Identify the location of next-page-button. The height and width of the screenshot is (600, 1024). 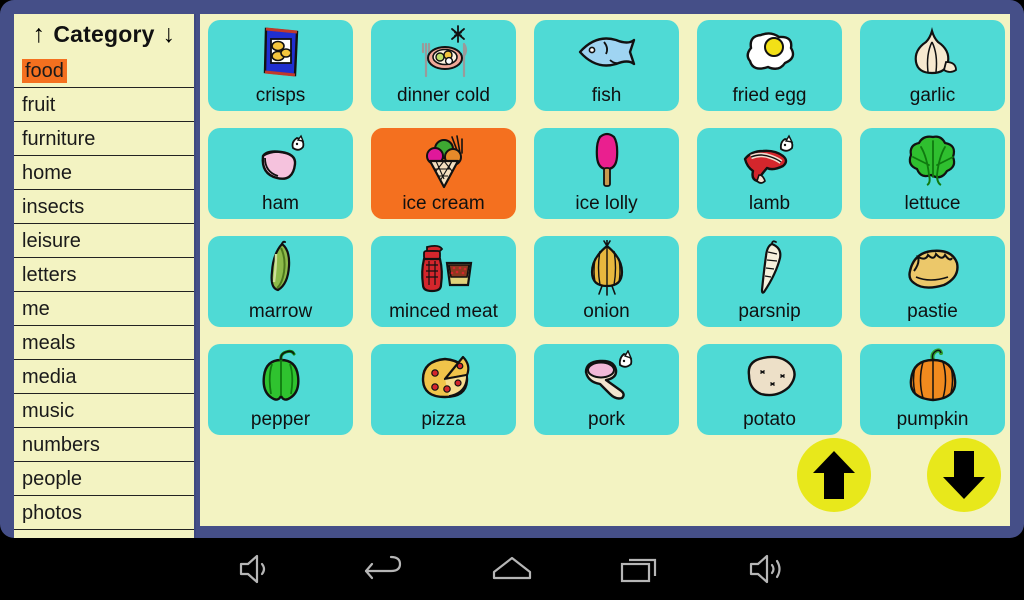
(964, 475).